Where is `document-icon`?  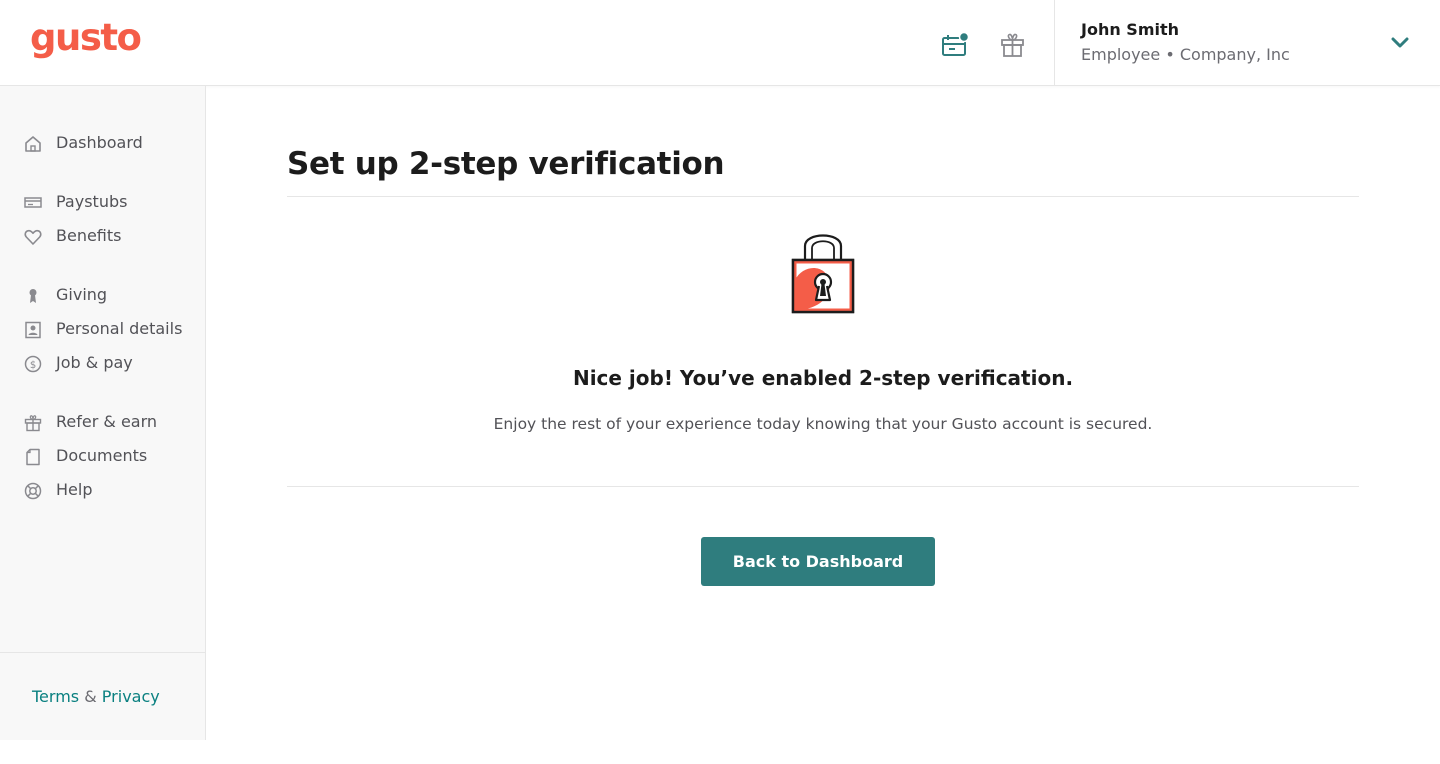
document-icon is located at coordinates (33, 457).